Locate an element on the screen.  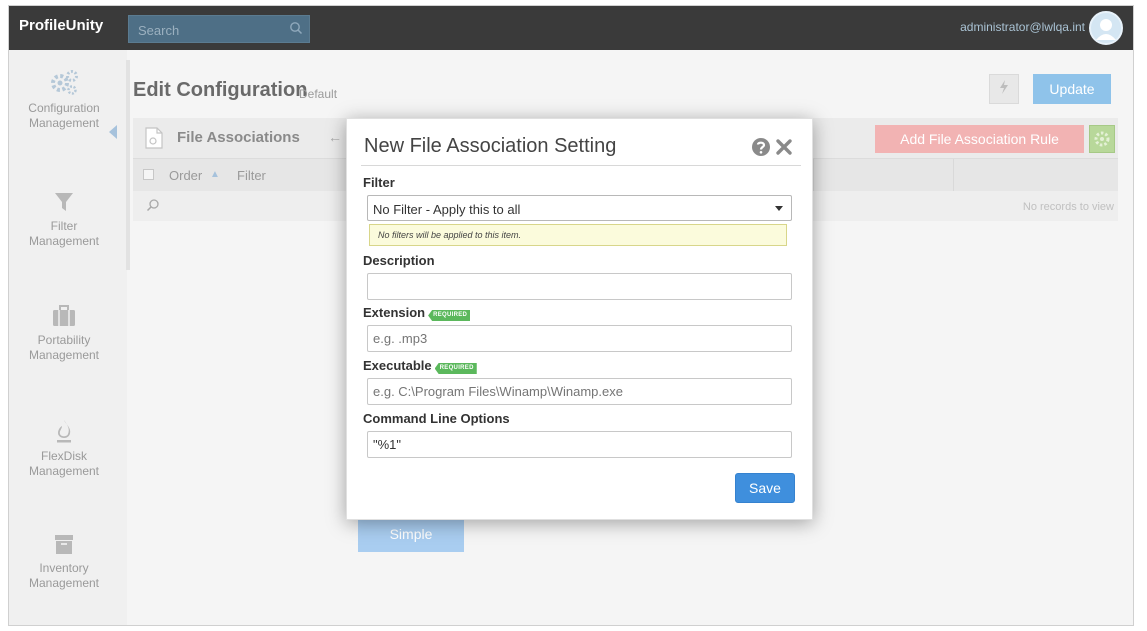
column-header-filter: Filter is located at coordinates (251, 175).